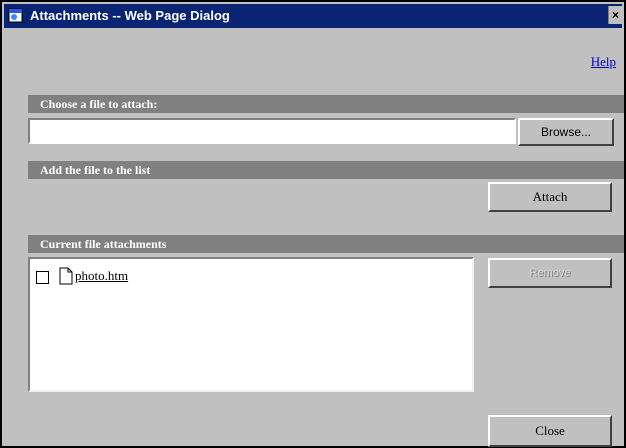  I want to click on attachment-checkbox, so click(42, 277).